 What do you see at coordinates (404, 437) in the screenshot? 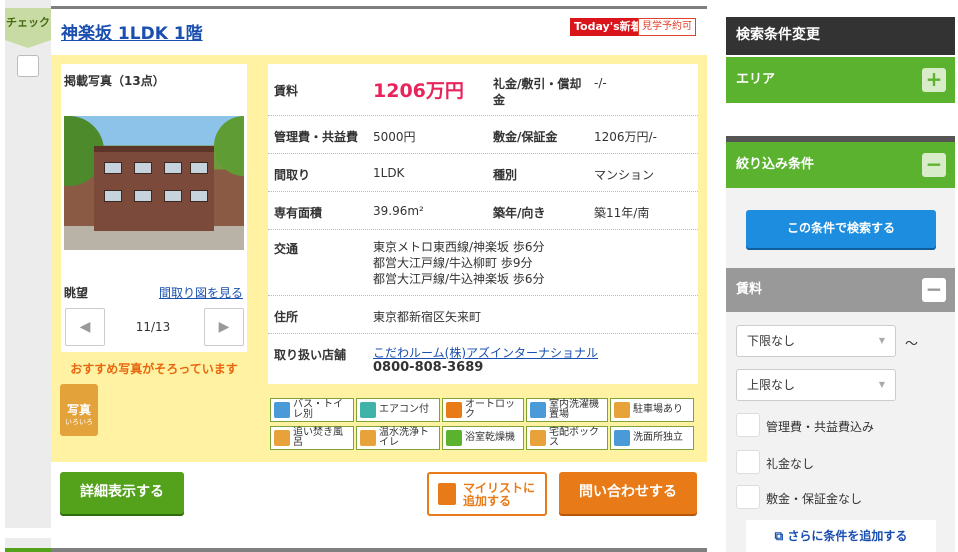
I see `feature-label: 温水洗浄トイレ` at bounding box center [404, 437].